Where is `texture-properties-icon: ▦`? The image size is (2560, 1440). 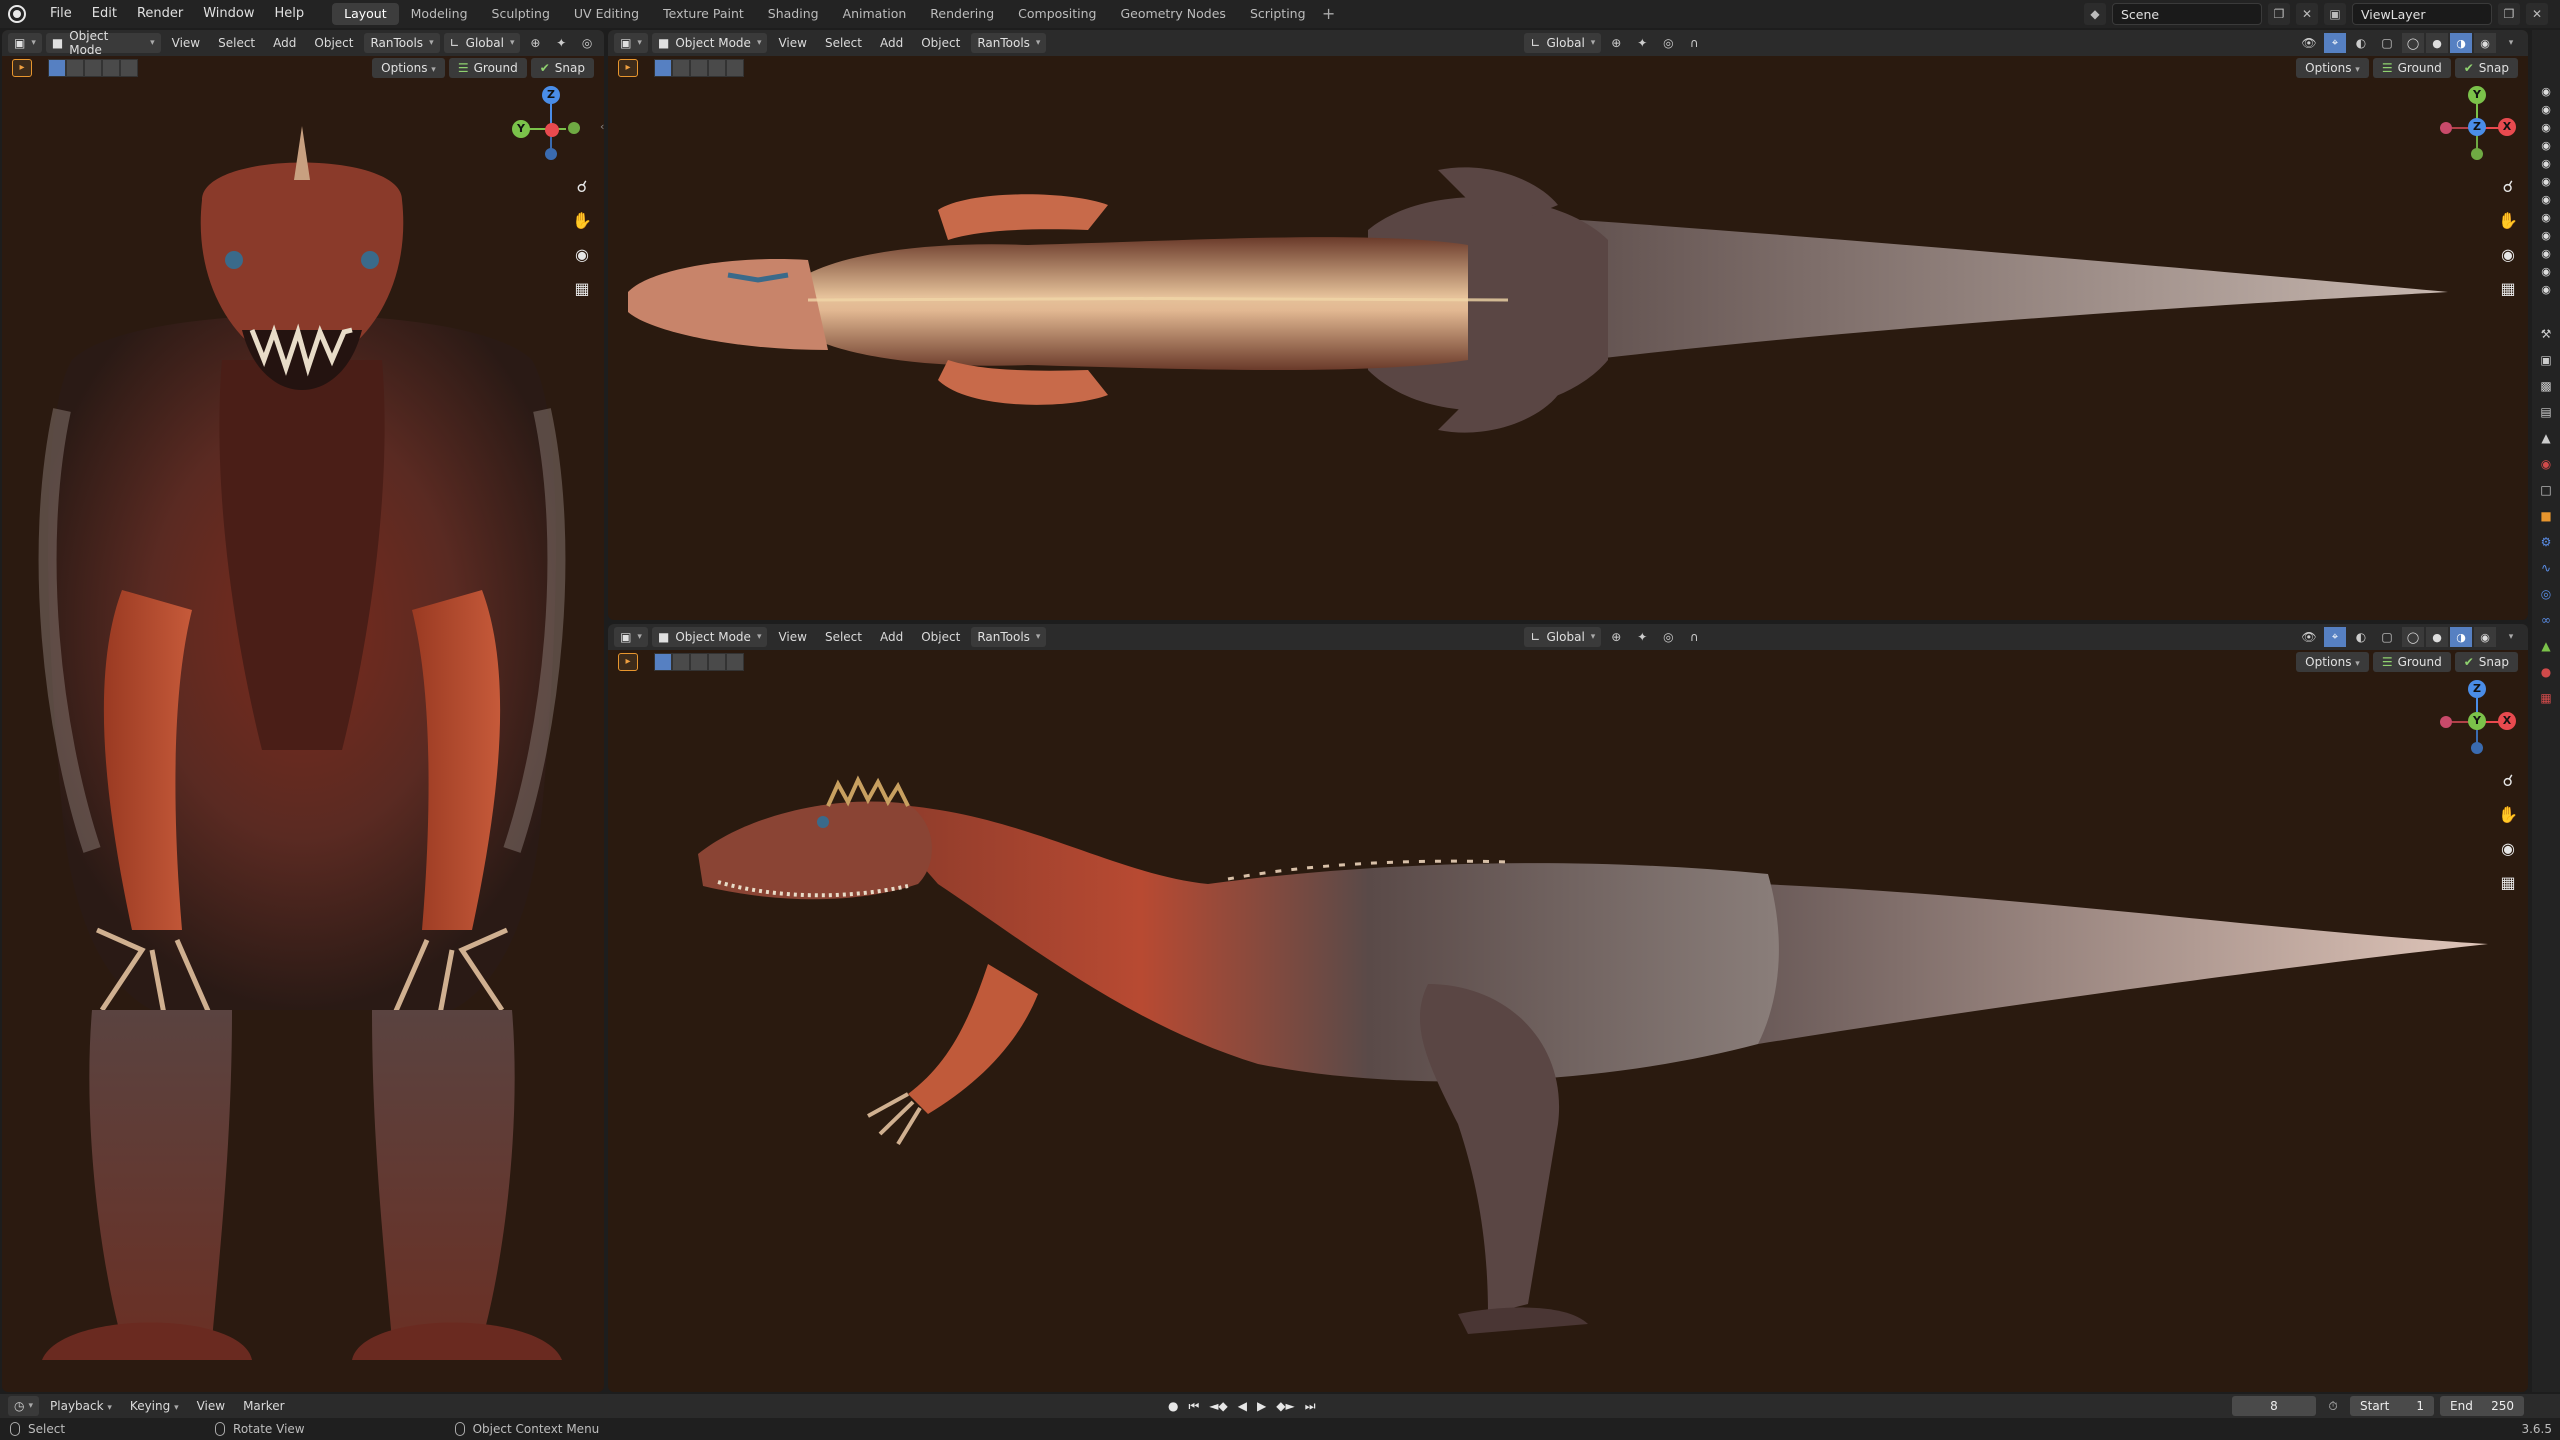
texture-properties-icon: ▦ is located at coordinates (2546, 698).